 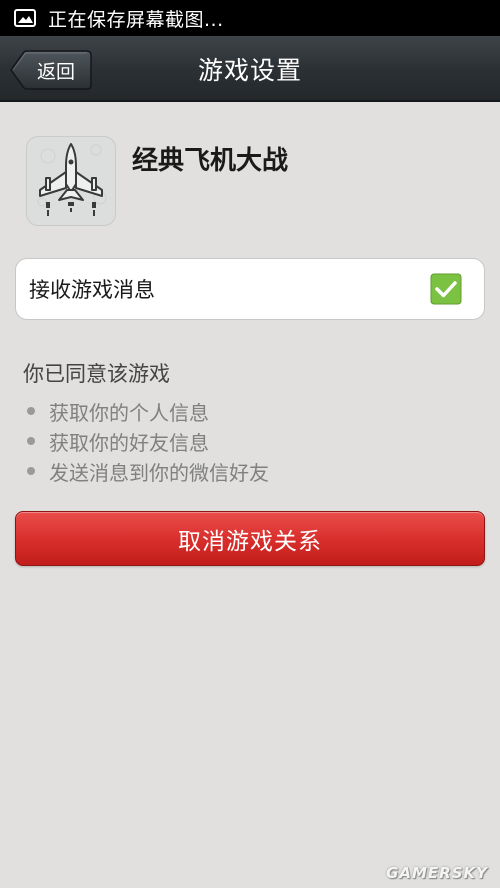 What do you see at coordinates (250, 538) in the screenshot?
I see `cancel-game-relation-button: 取消游戏关系` at bounding box center [250, 538].